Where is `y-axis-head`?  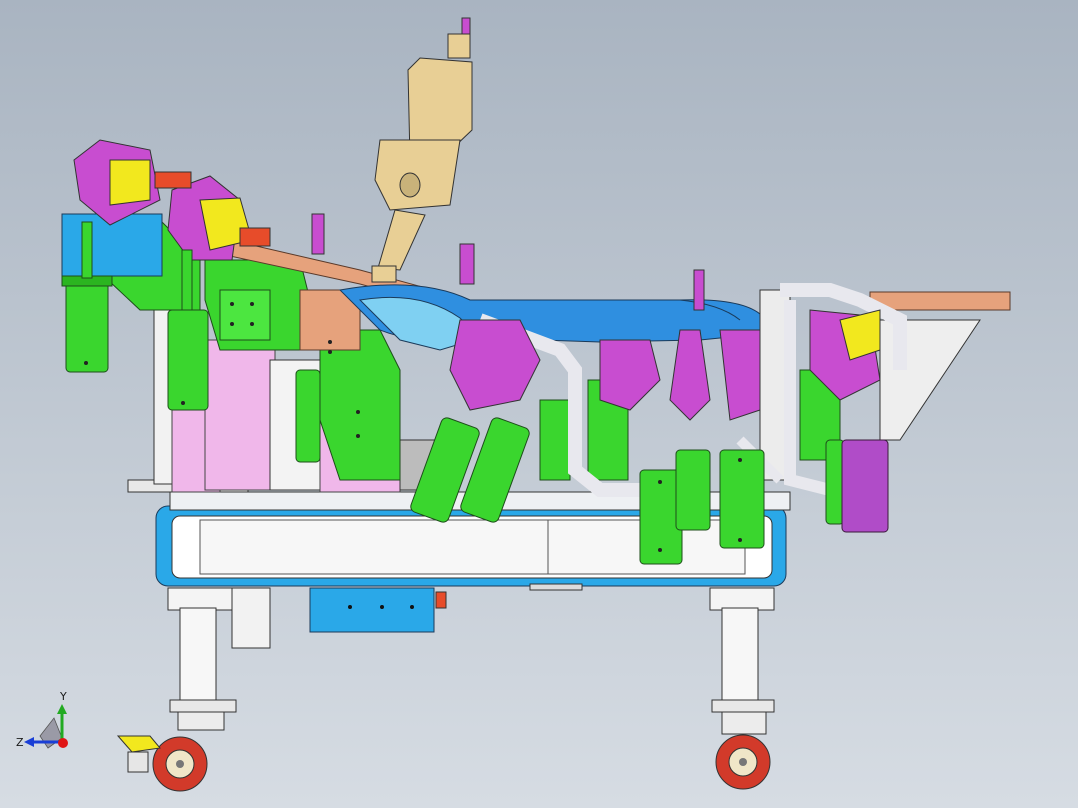
y-axis-head is located at coordinates (62, 709).